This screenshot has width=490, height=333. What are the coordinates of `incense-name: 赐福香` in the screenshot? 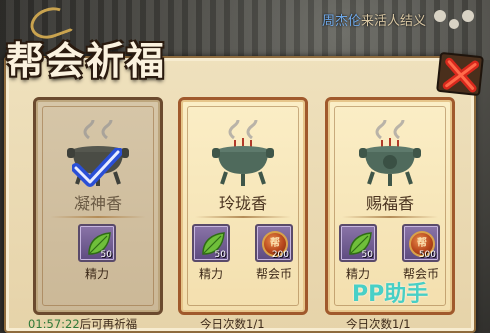 It's located at (389, 203).